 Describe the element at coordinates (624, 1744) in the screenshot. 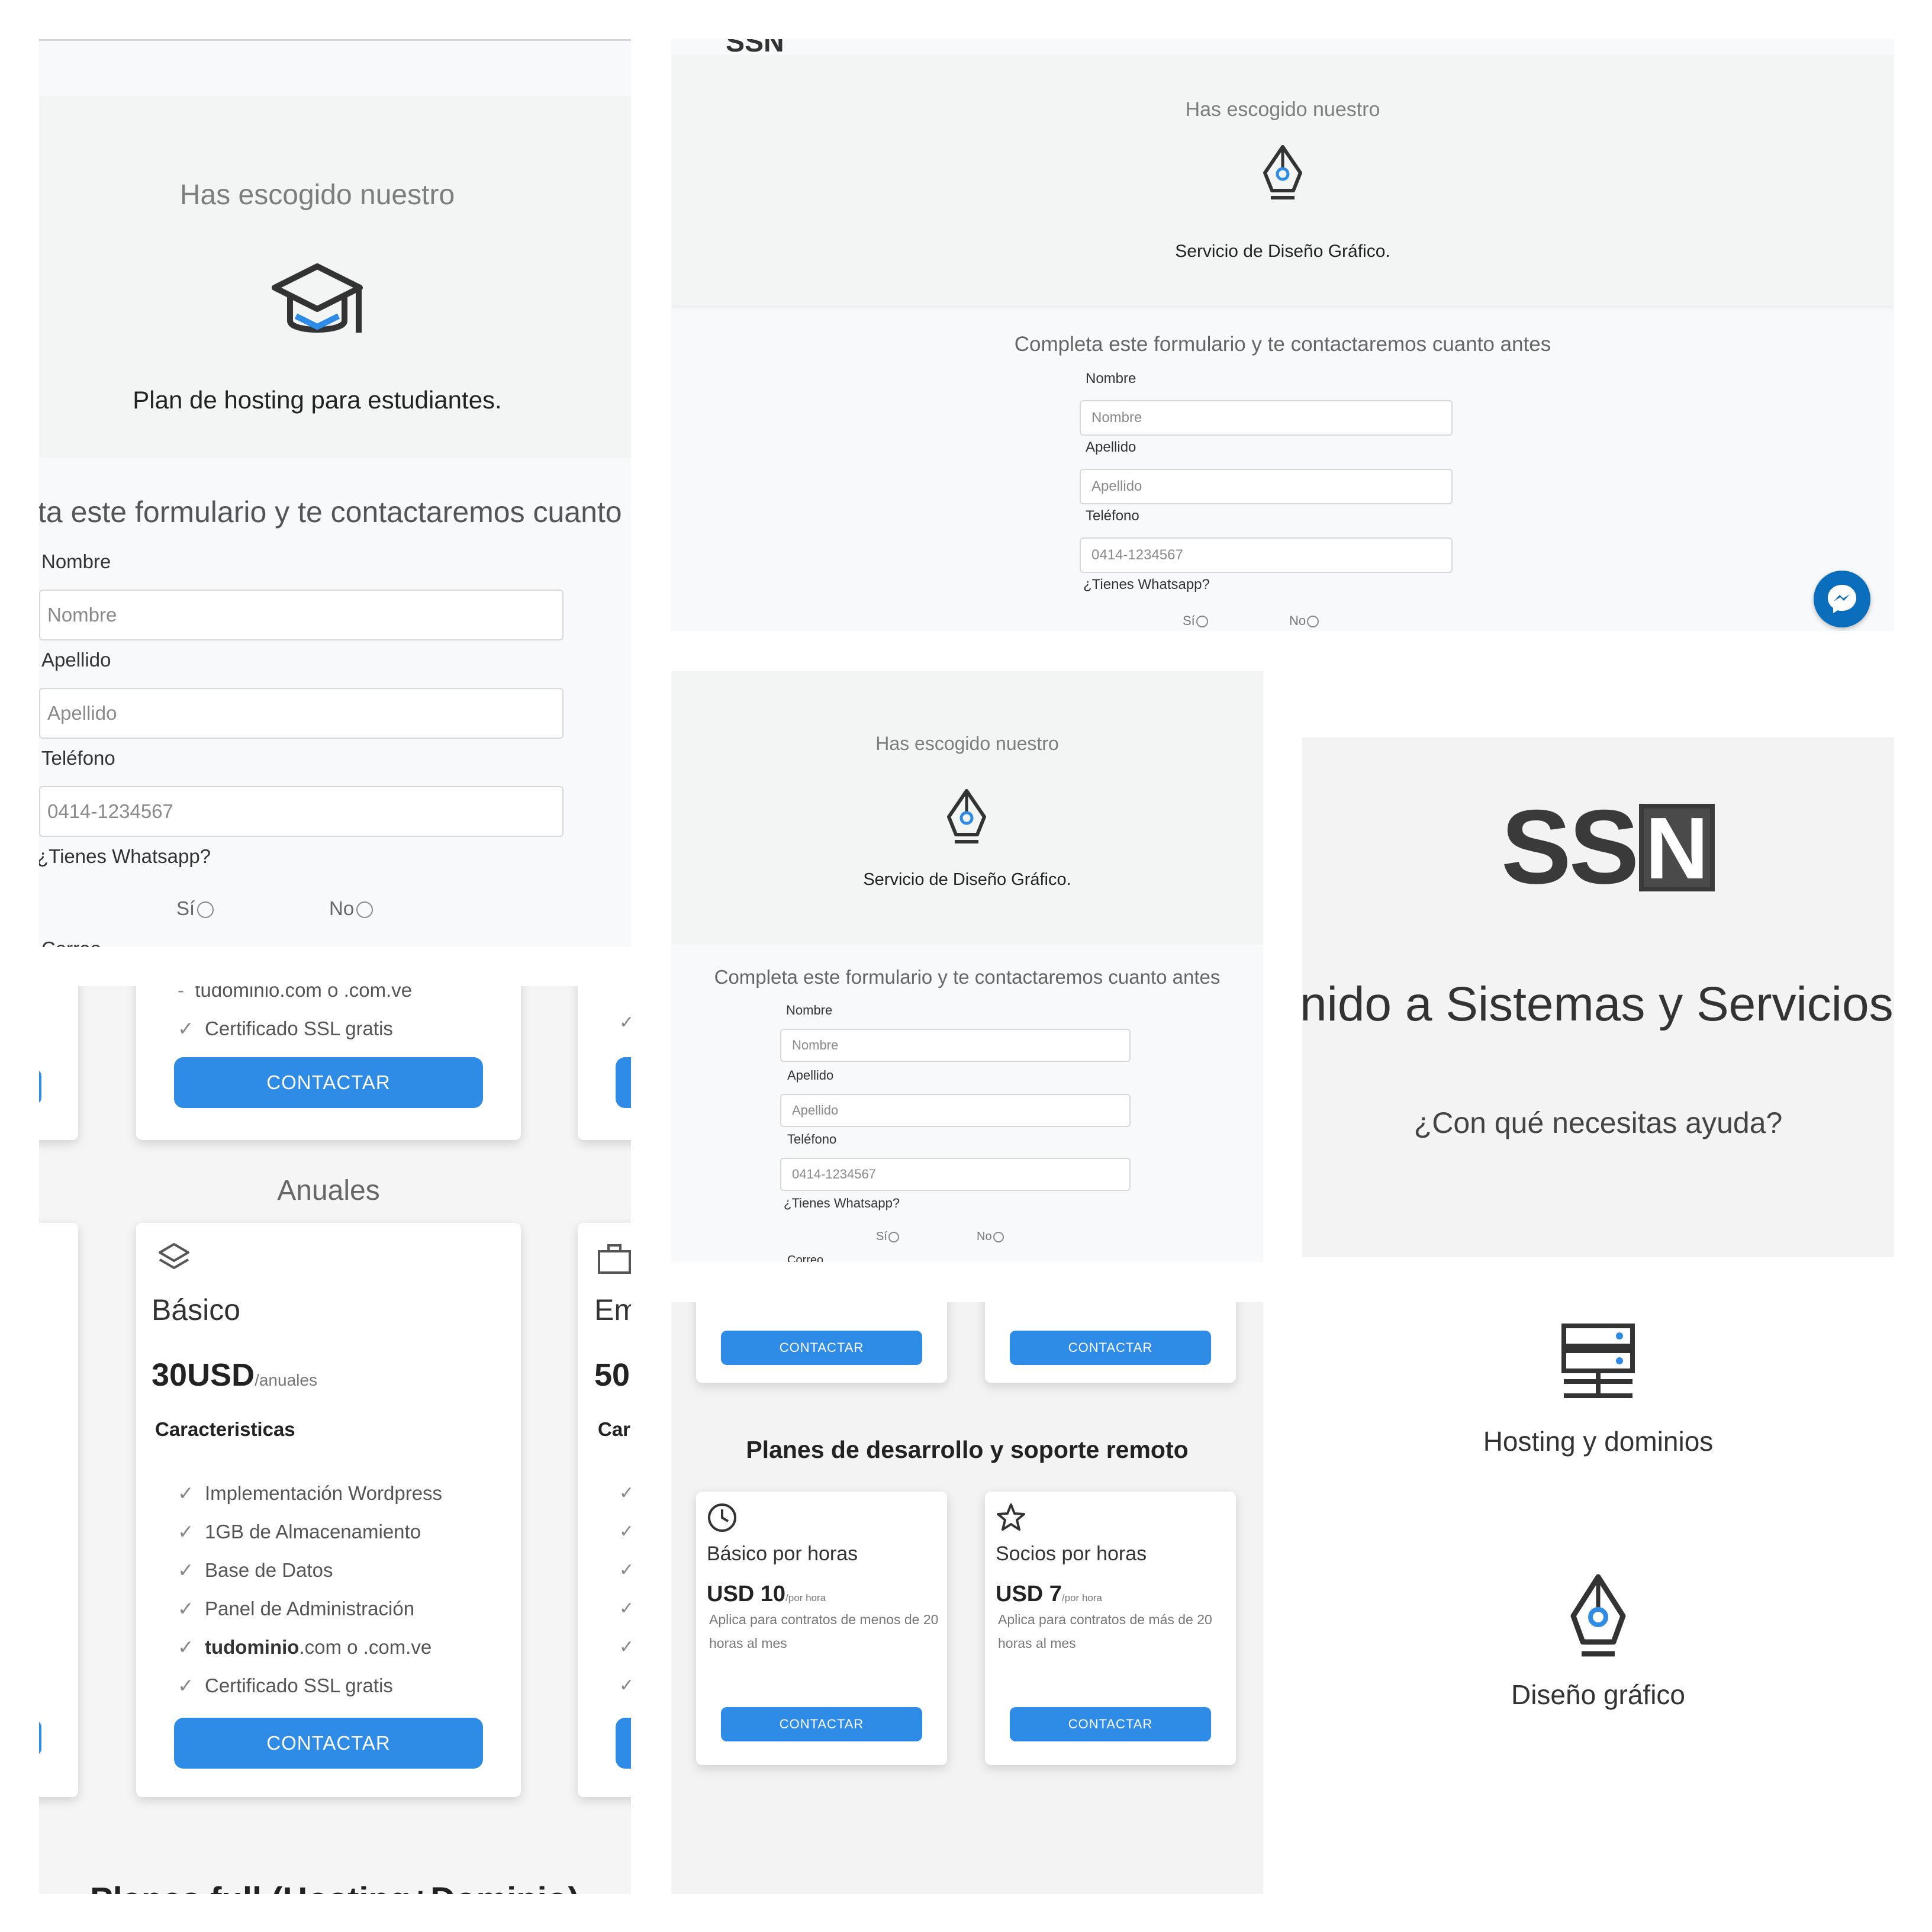

I see `right-partial-button-bottom` at that location.